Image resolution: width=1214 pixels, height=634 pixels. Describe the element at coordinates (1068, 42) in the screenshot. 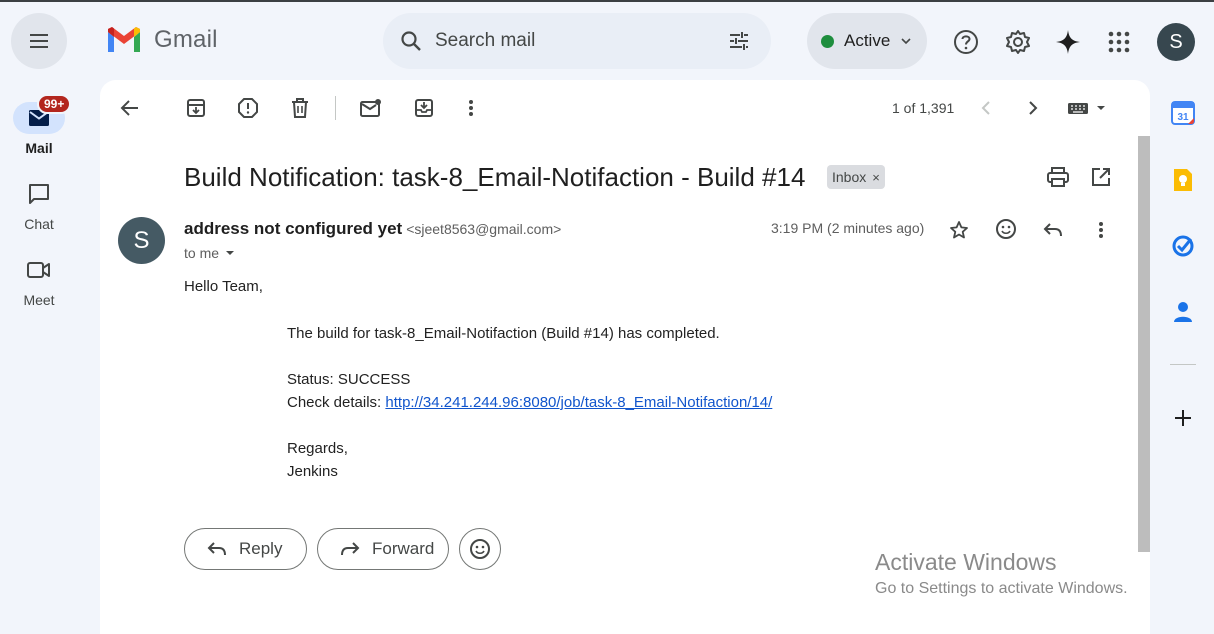

I see `gemini-button` at that location.